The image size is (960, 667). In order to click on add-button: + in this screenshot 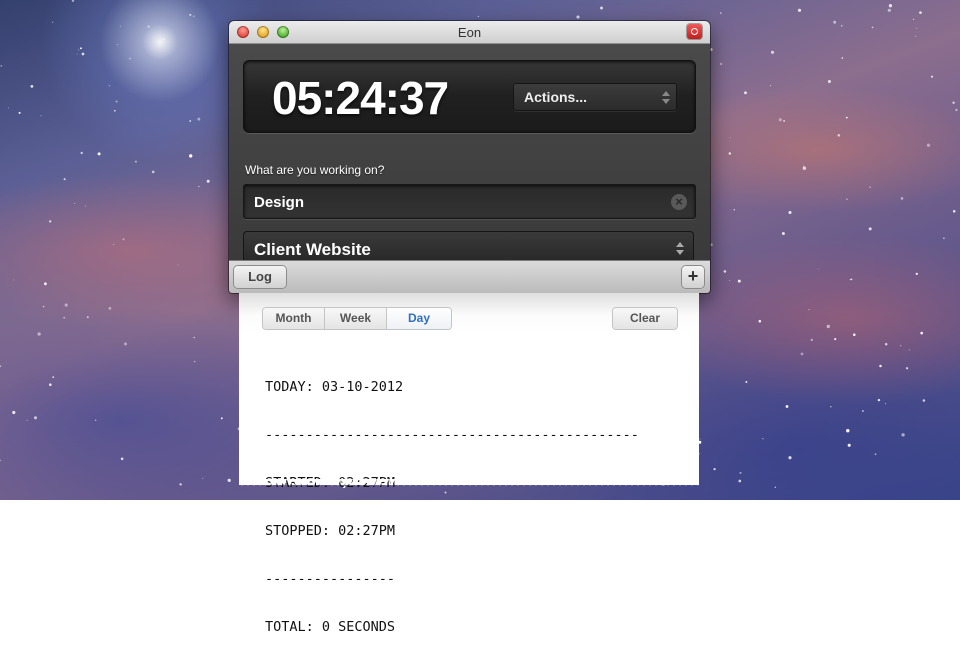, I will do `click(693, 277)`.